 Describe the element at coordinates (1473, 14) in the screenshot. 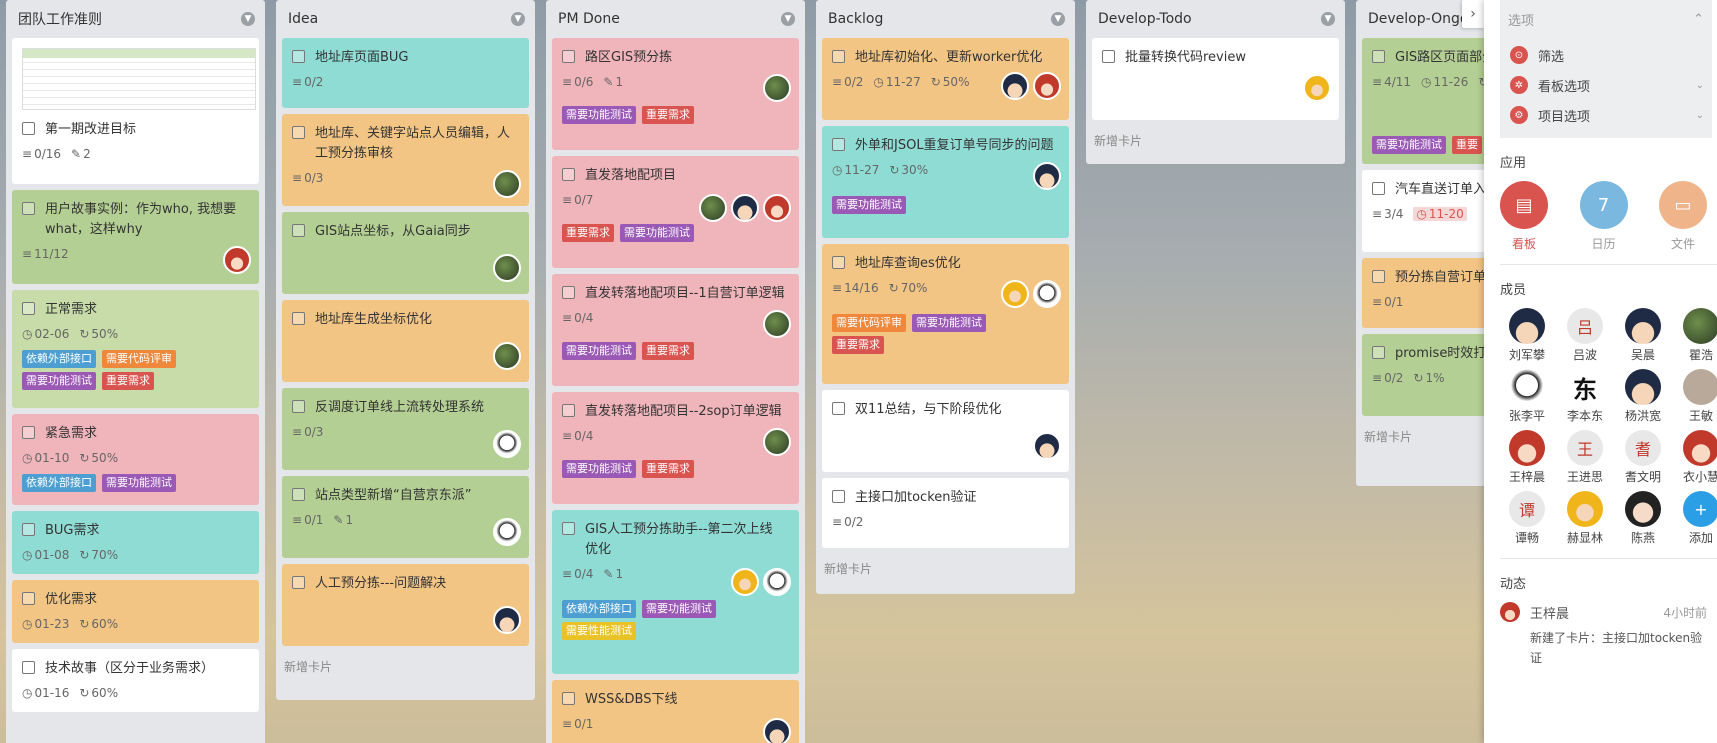

I see `collapse-panel-button: ›` at that location.